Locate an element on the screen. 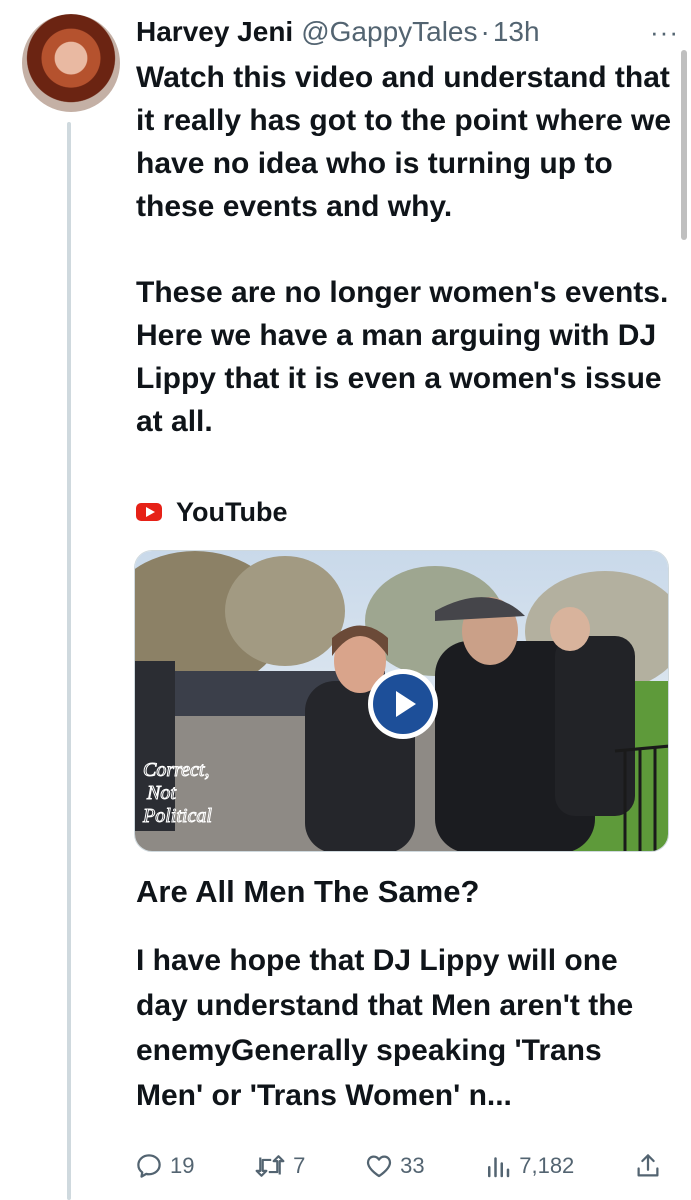 The image size is (691, 1200). watermark-line: Correct, is located at coordinates (176, 770).